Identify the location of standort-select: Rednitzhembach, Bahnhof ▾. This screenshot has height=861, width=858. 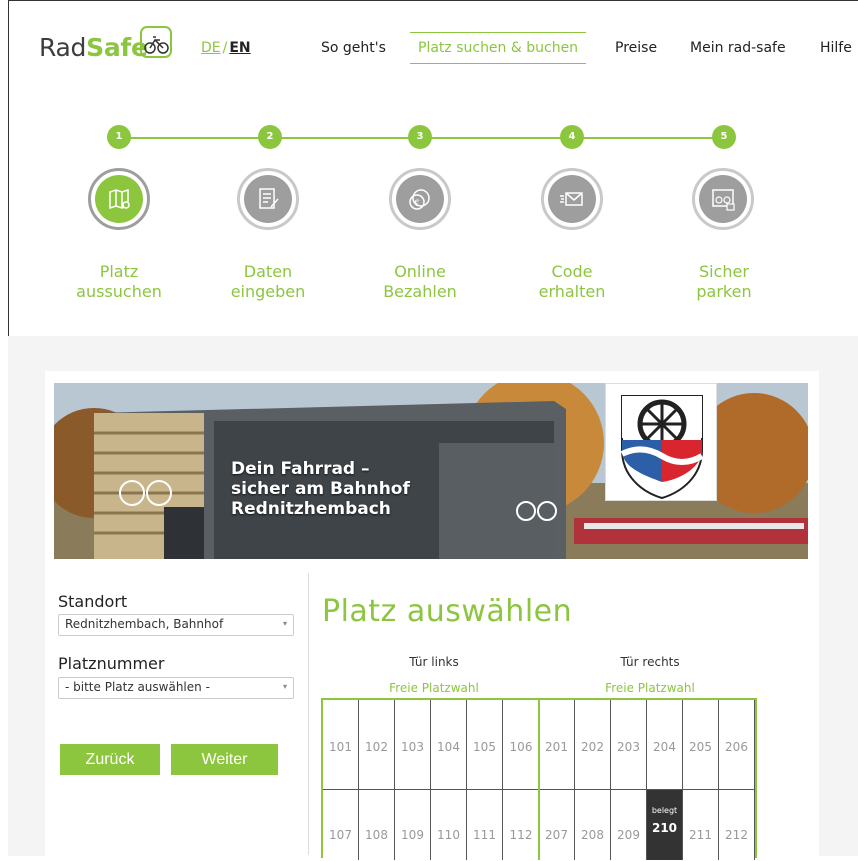
(176, 625).